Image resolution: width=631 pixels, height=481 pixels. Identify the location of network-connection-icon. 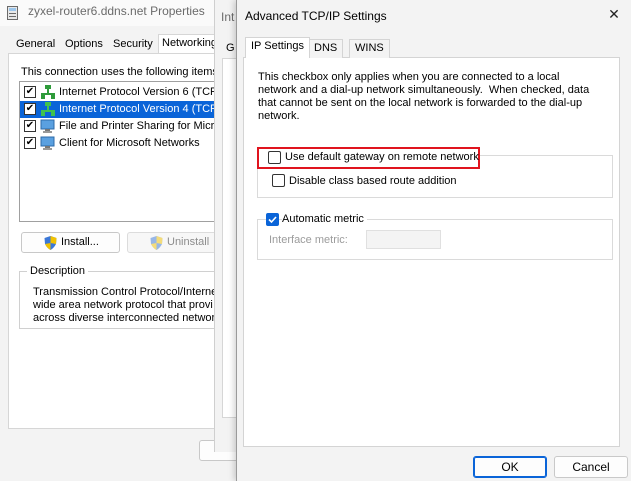
(12, 13).